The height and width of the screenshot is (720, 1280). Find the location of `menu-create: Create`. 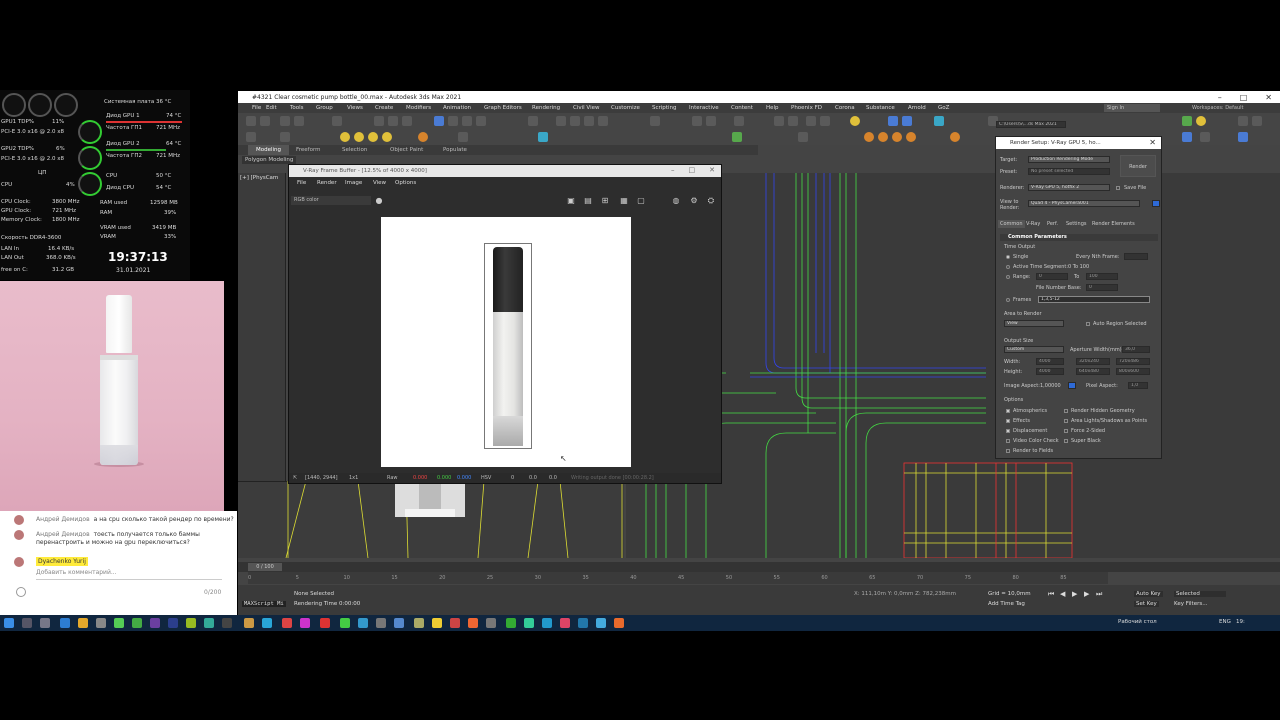

menu-create: Create is located at coordinates (384, 108).